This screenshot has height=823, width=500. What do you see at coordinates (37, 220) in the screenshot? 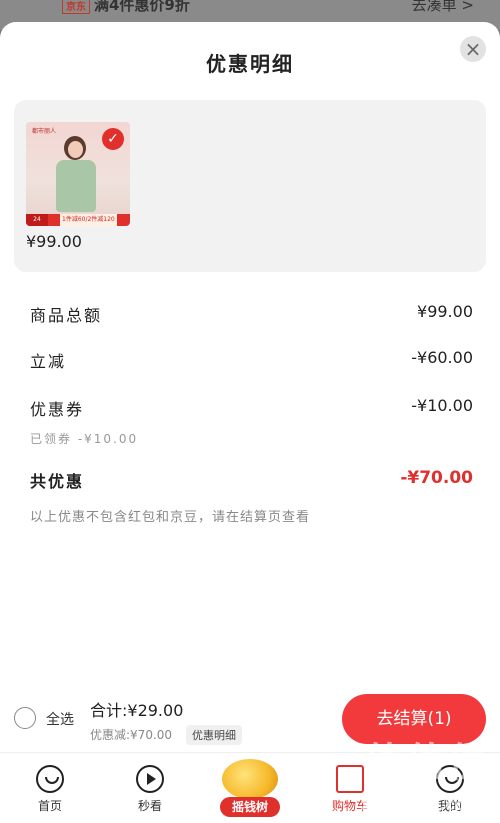
I see `promo-number: 24` at bounding box center [37, 220].